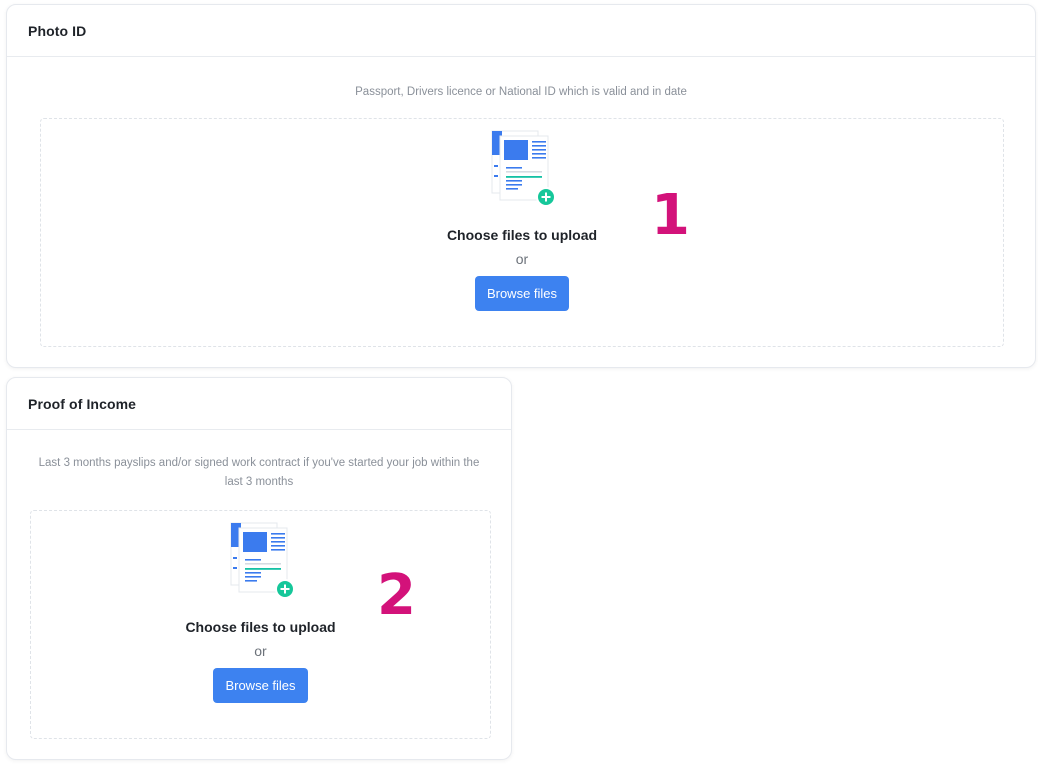  I want to click on proof-of-income-upload-prompt: Choose files to upload, so click(260, 627).